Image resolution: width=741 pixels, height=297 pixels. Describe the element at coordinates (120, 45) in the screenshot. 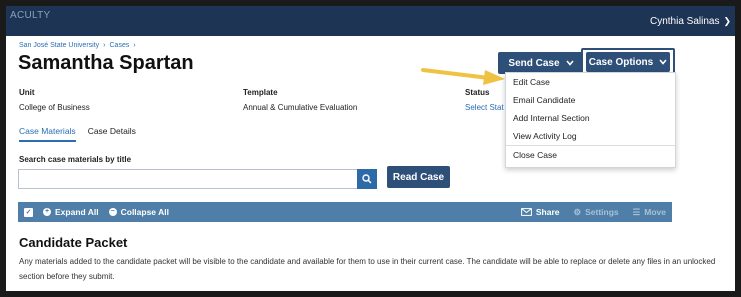

I see `breadcrumb-cases: Cases` at that location.